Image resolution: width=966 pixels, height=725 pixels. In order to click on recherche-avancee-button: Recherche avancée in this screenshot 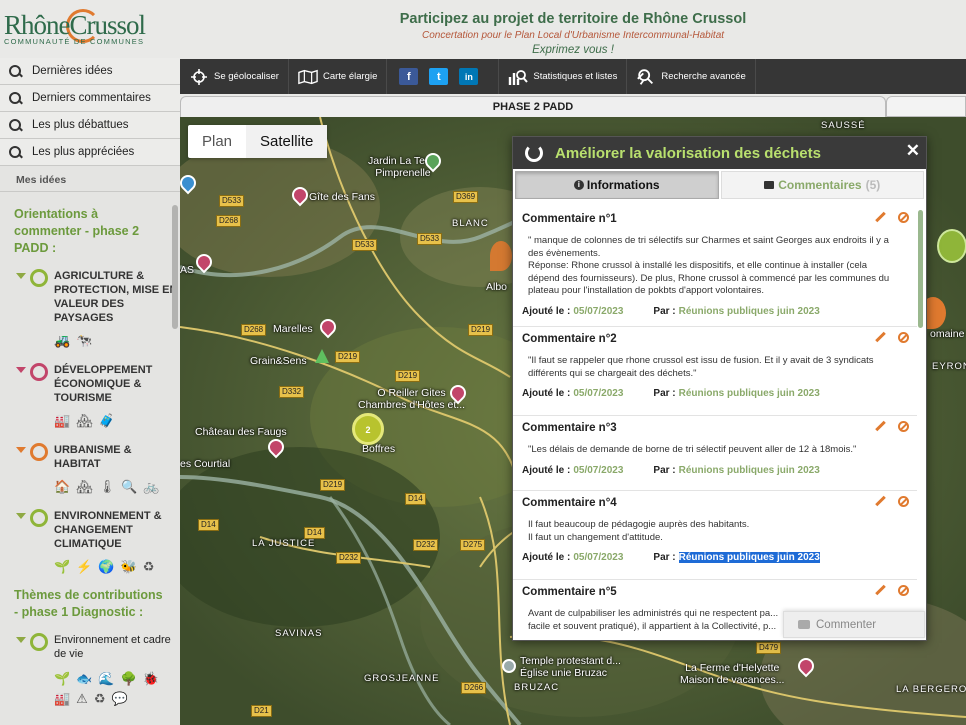, I will do `click(691, 76)`.